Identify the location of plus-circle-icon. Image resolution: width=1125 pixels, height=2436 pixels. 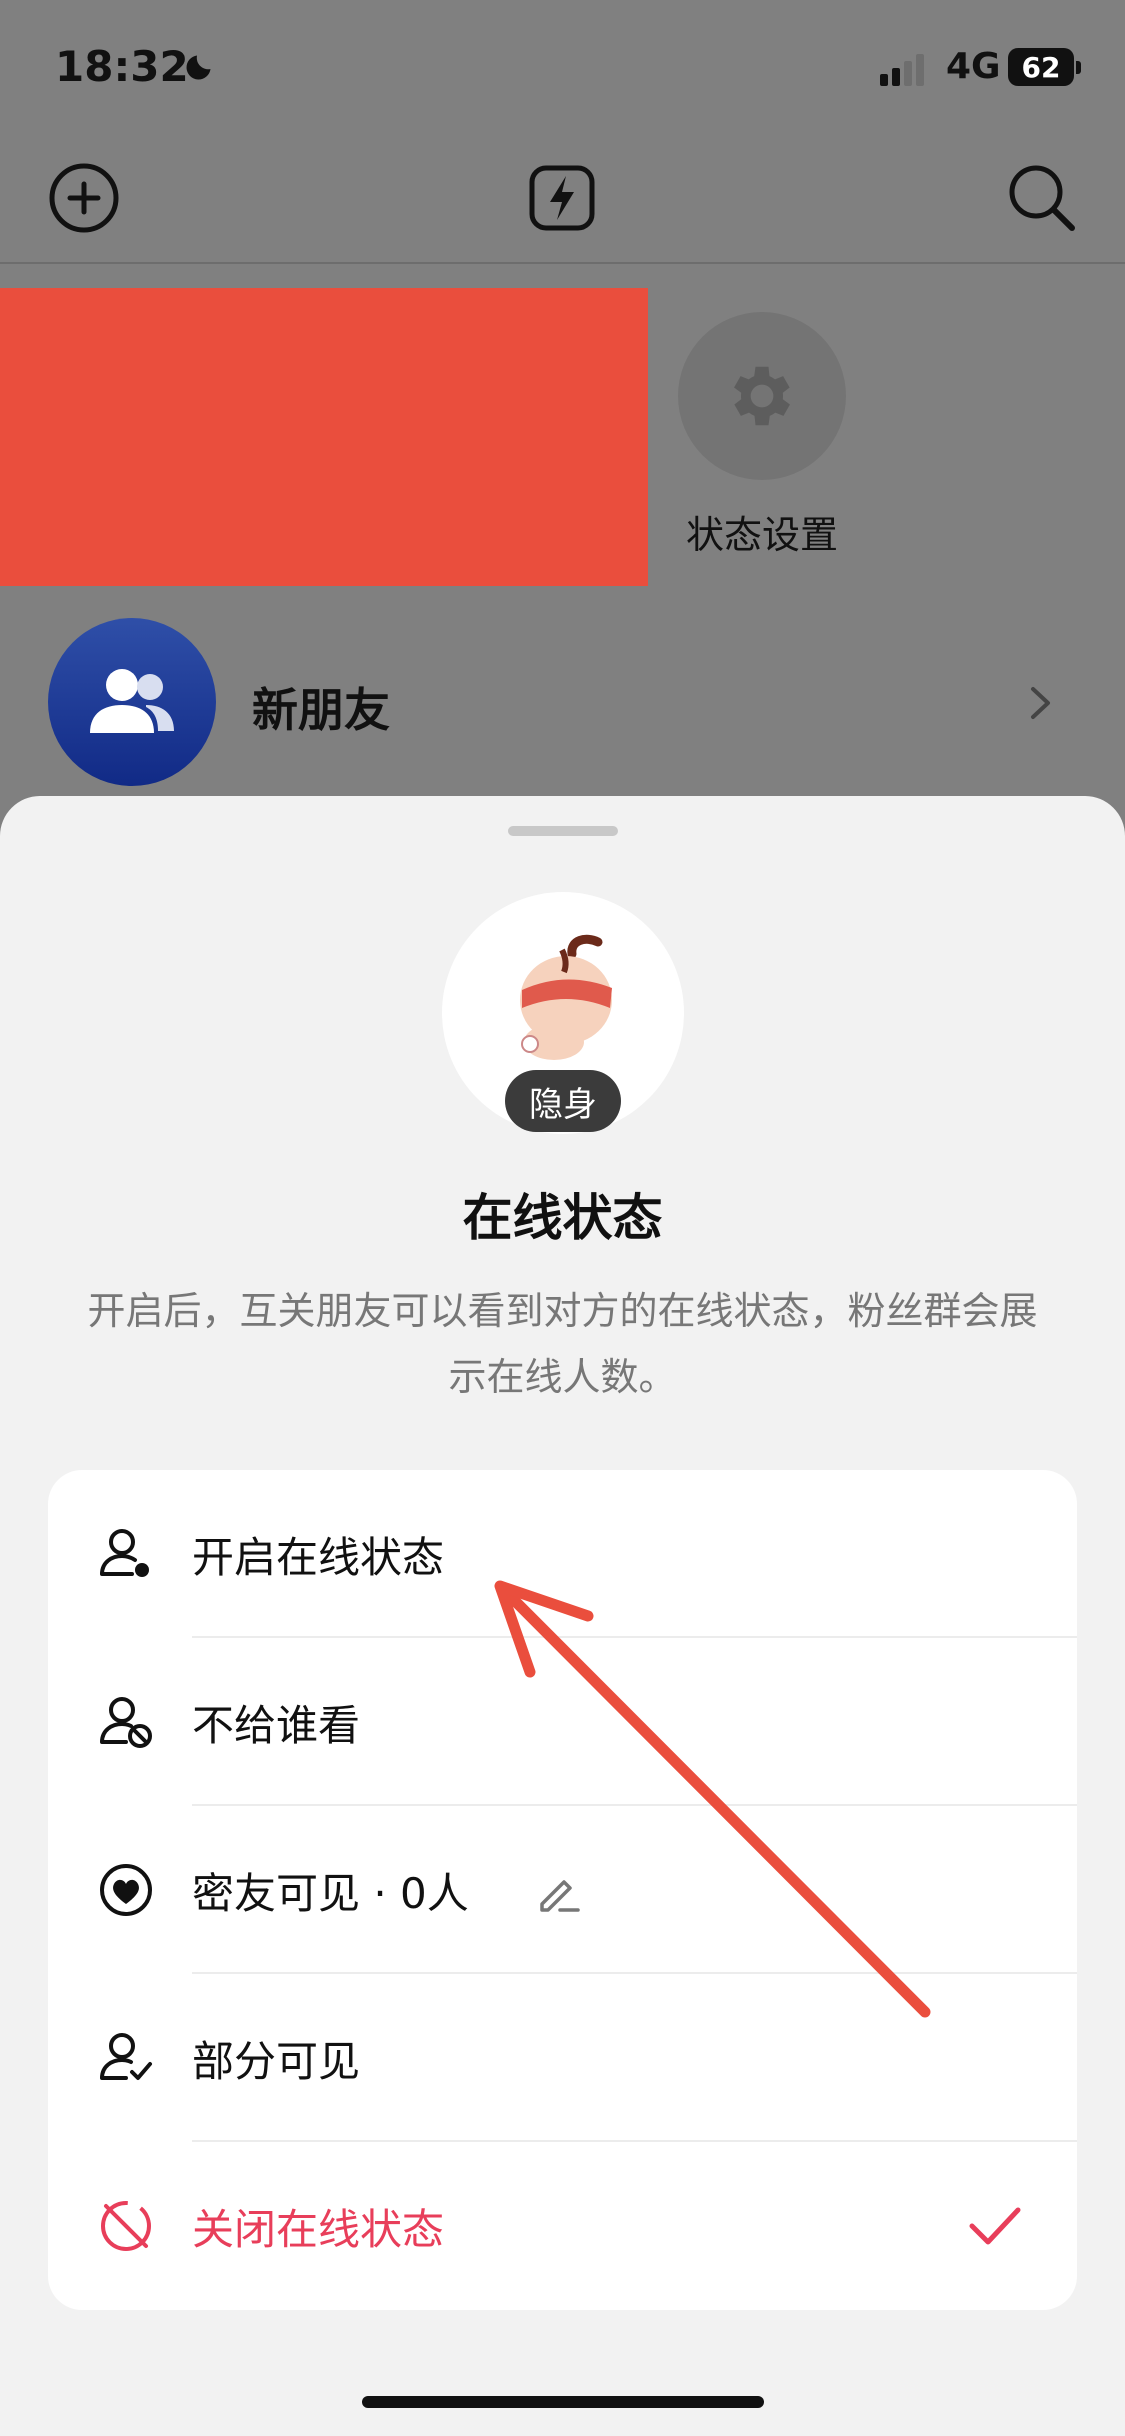
(84, 198).